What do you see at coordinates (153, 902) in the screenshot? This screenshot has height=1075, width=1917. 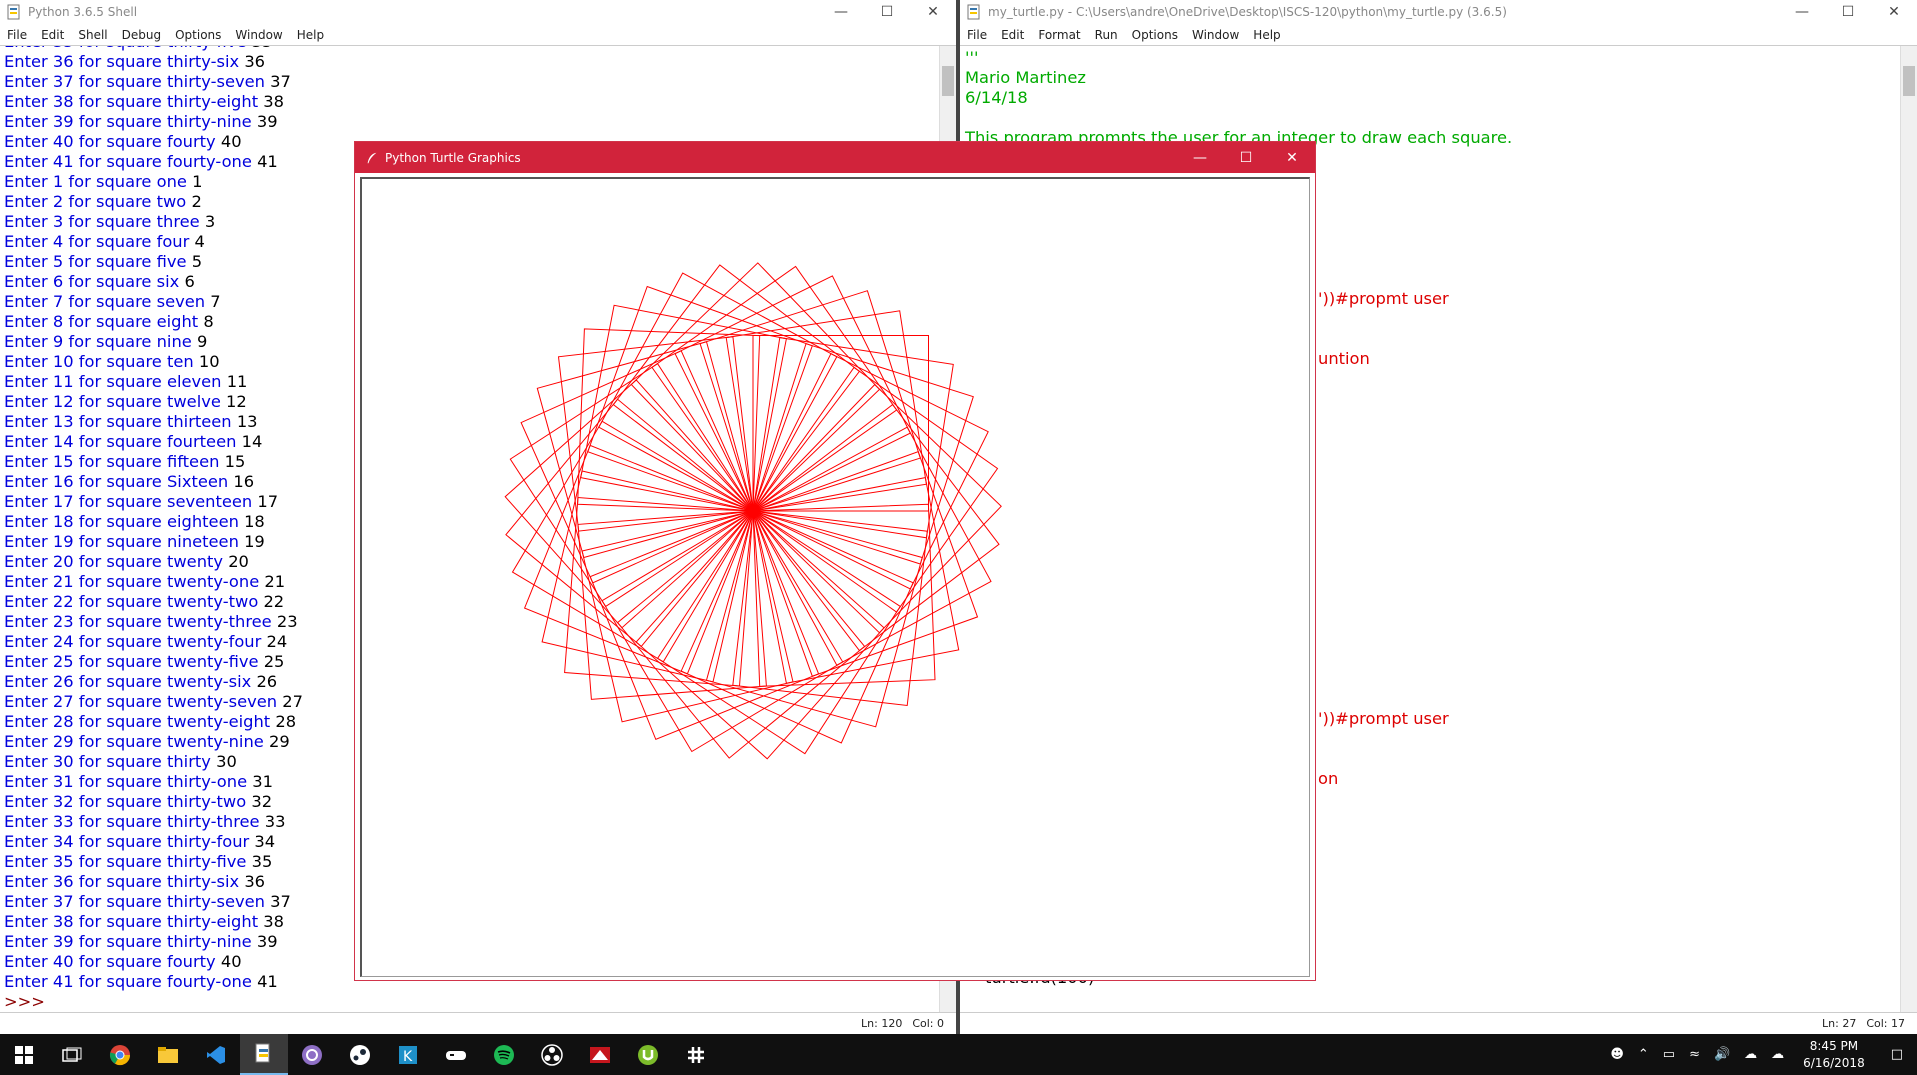 I see `shell-line: Enter 37 for square thirty-seven 37` at bounding box center [153, 902].